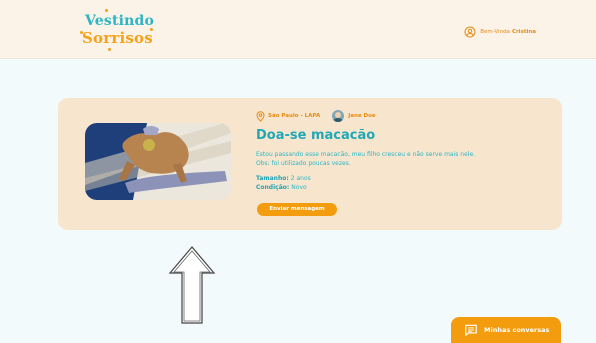 This screenshot has width=596, height=343. What do you see at coordinates (117, 38) in the screenshot?
I see `logo-line-2: Sorrisos` at bounding box center [117, 38].